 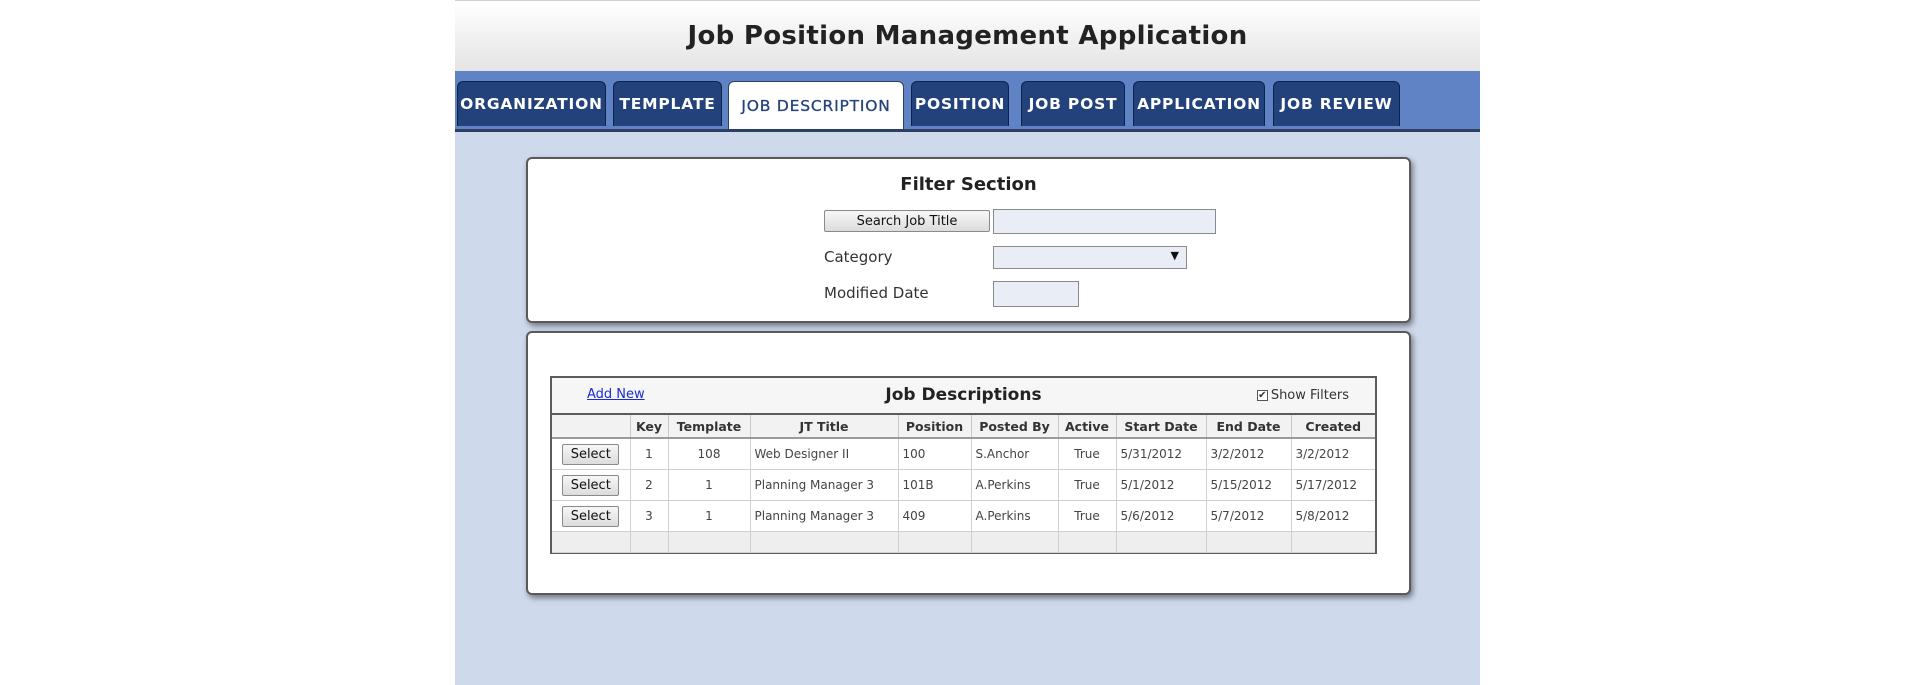 What do you see at coordinates (648, 516) in the screenshot?
I see `key-cell: 3` at bounding box center [648, 516].